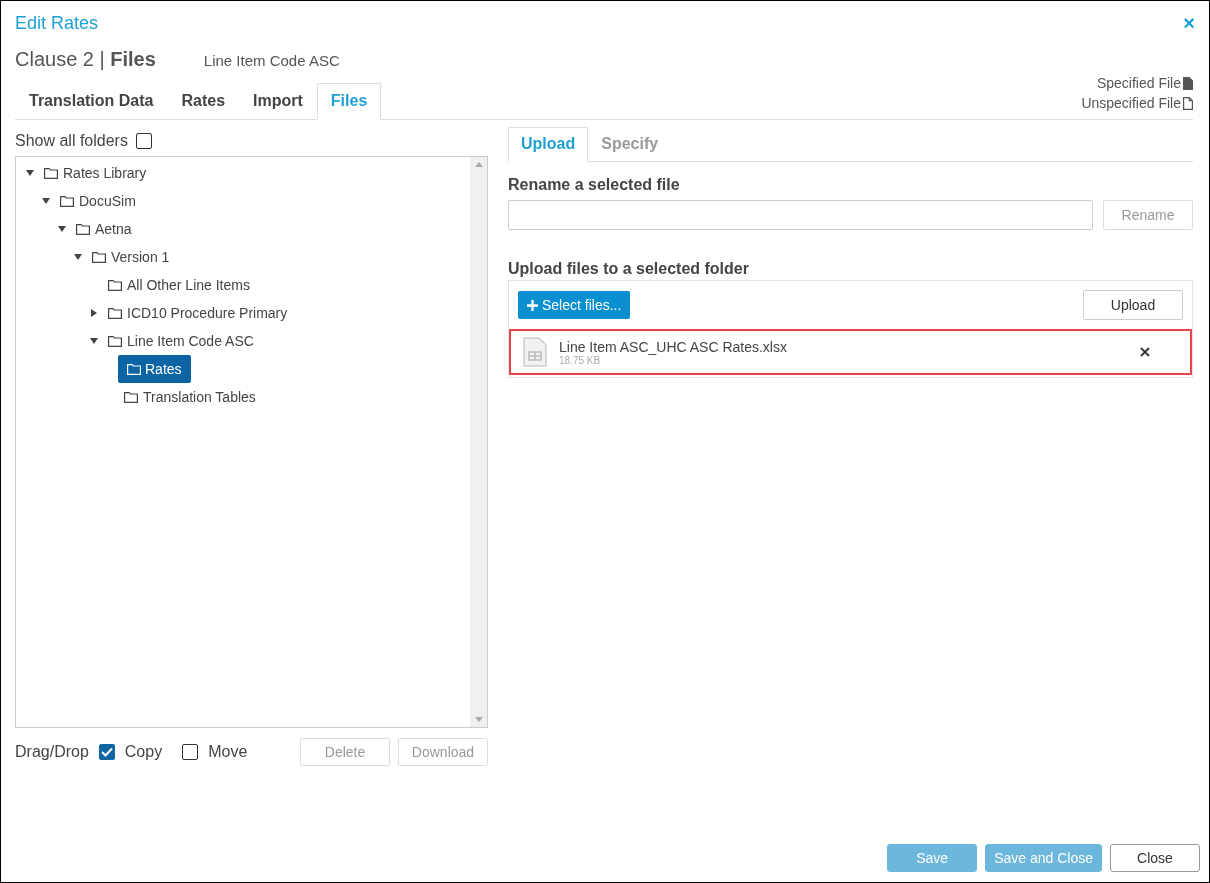 The height and width of the screenshot is (883, 1210). What do you see at coordinates (181, 341) in the screenshot?
I see `tree-item: Line Item Code ASC` at bounding box center [181, 341].